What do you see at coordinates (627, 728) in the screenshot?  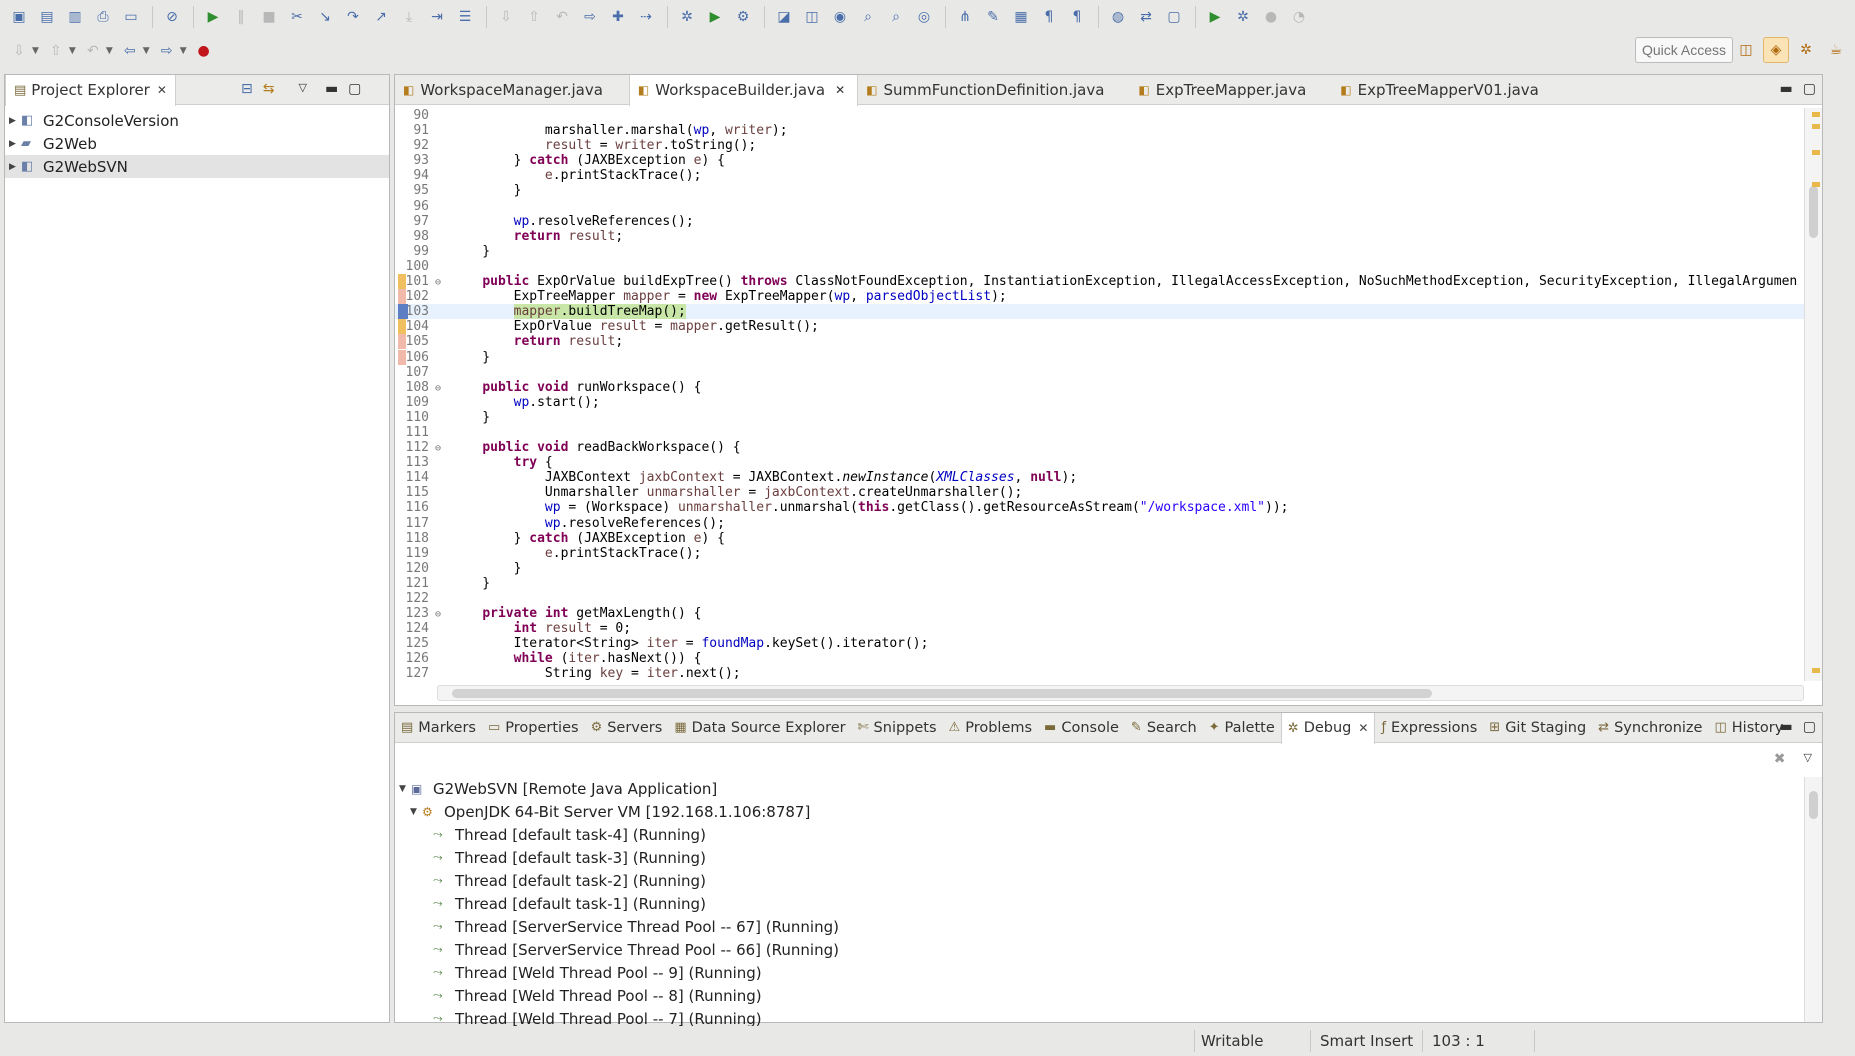 I see `tab-servers: ⚙ Servers` at bounding box center [627, 728].